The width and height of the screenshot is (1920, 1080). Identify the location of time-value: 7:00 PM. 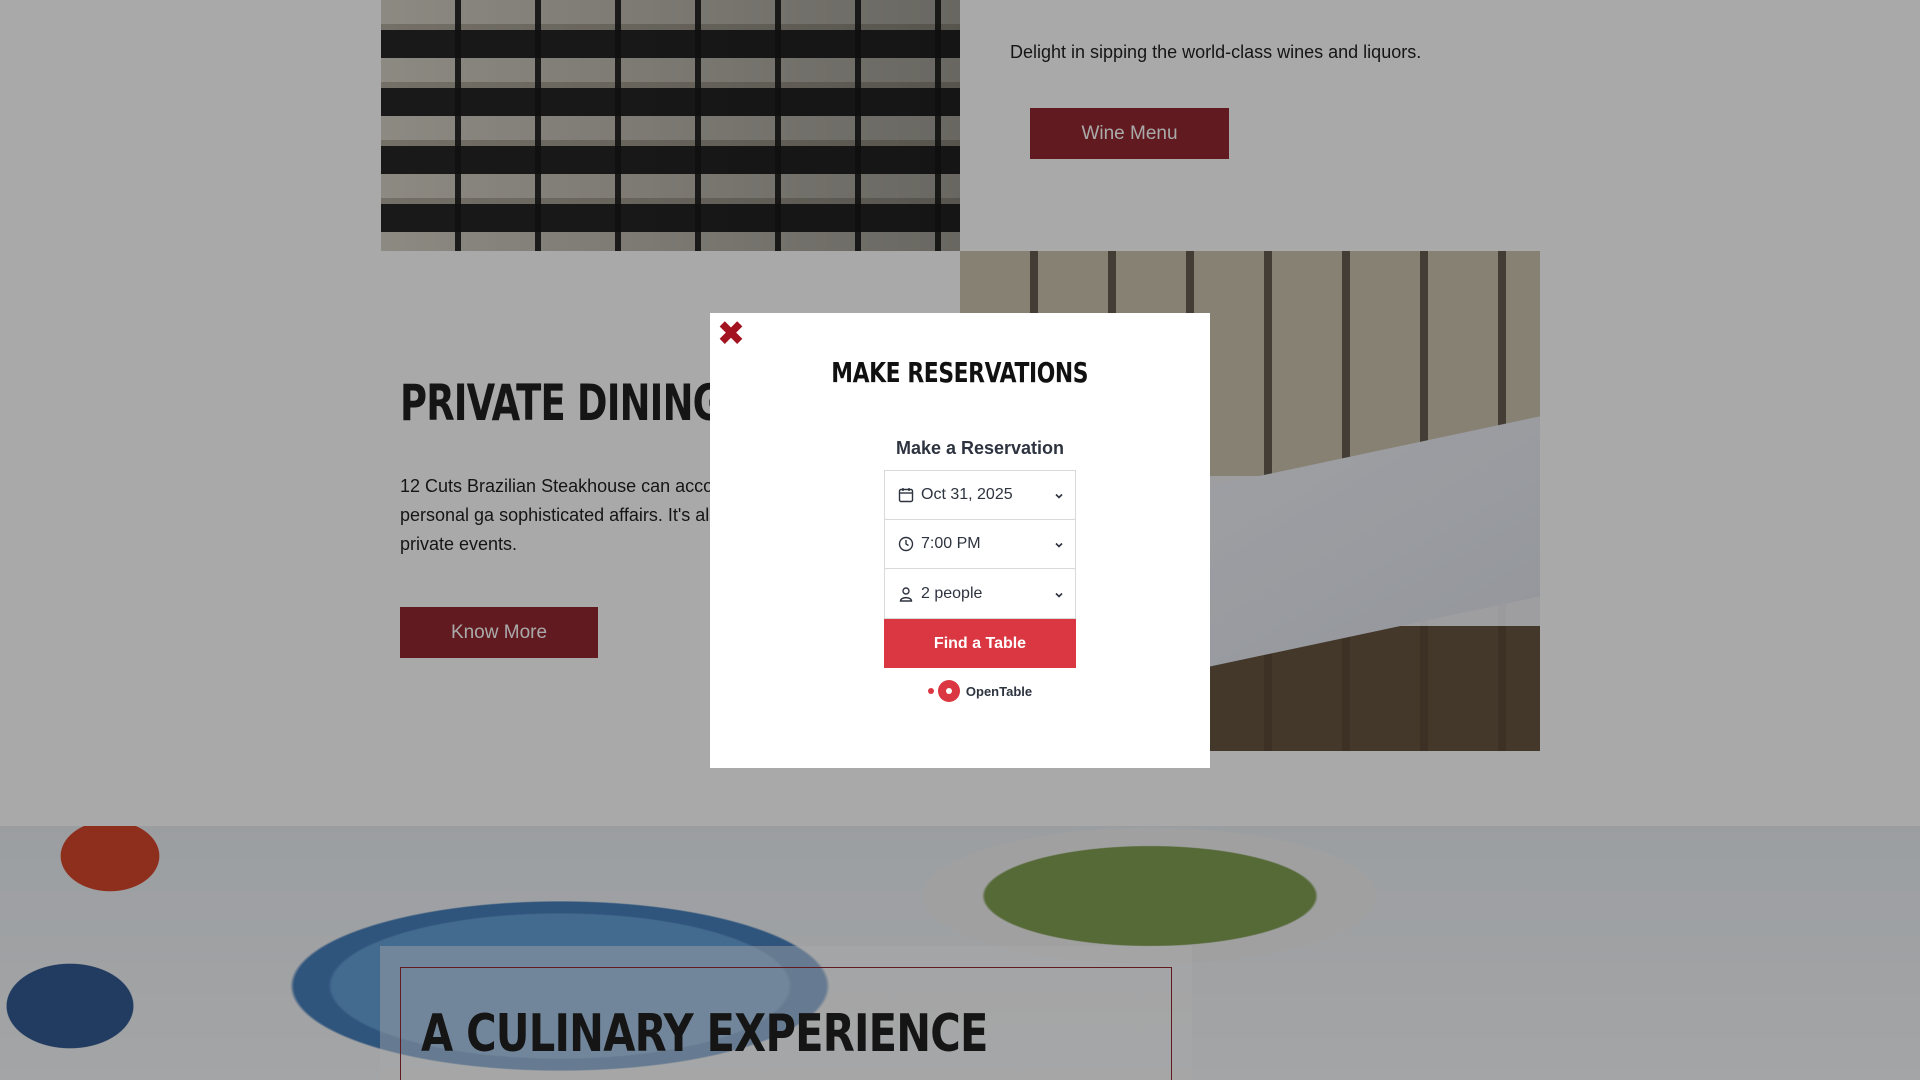
(951, 543).